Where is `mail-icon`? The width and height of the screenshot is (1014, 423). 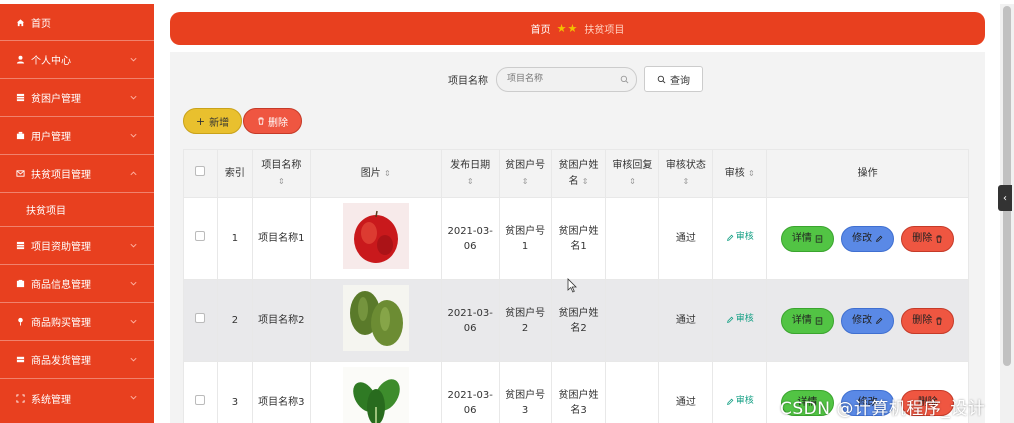 mail-icon is located at coordinates (20, 173).